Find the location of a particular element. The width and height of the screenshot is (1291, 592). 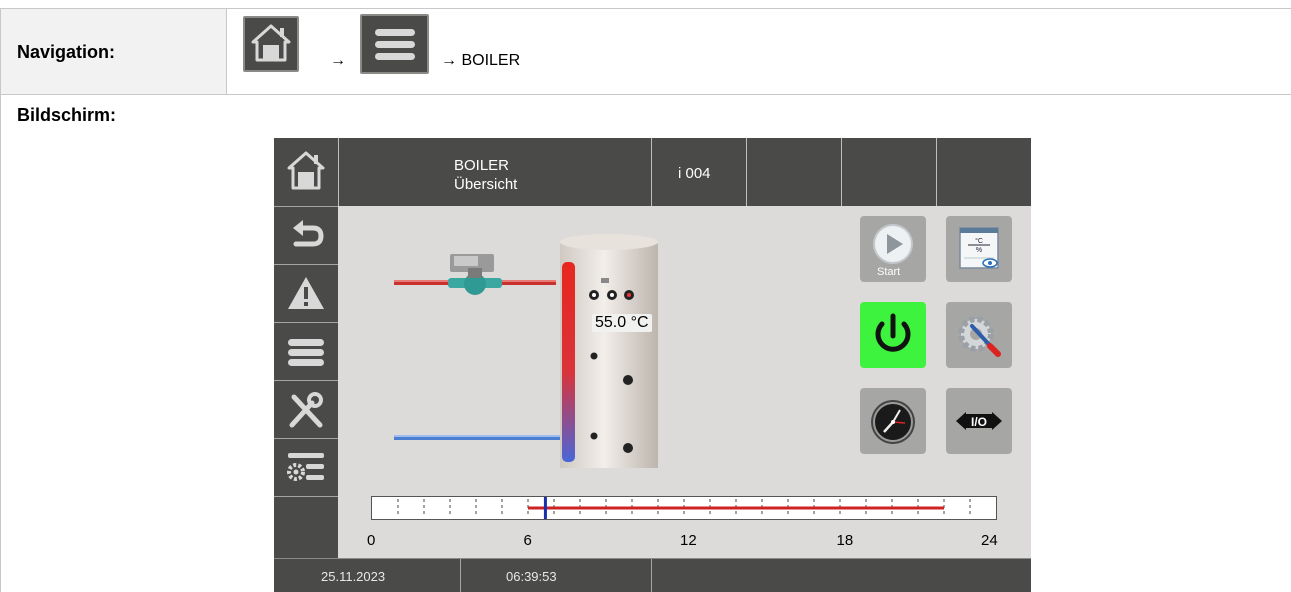

clock-button is located at coordinates (893, 421).